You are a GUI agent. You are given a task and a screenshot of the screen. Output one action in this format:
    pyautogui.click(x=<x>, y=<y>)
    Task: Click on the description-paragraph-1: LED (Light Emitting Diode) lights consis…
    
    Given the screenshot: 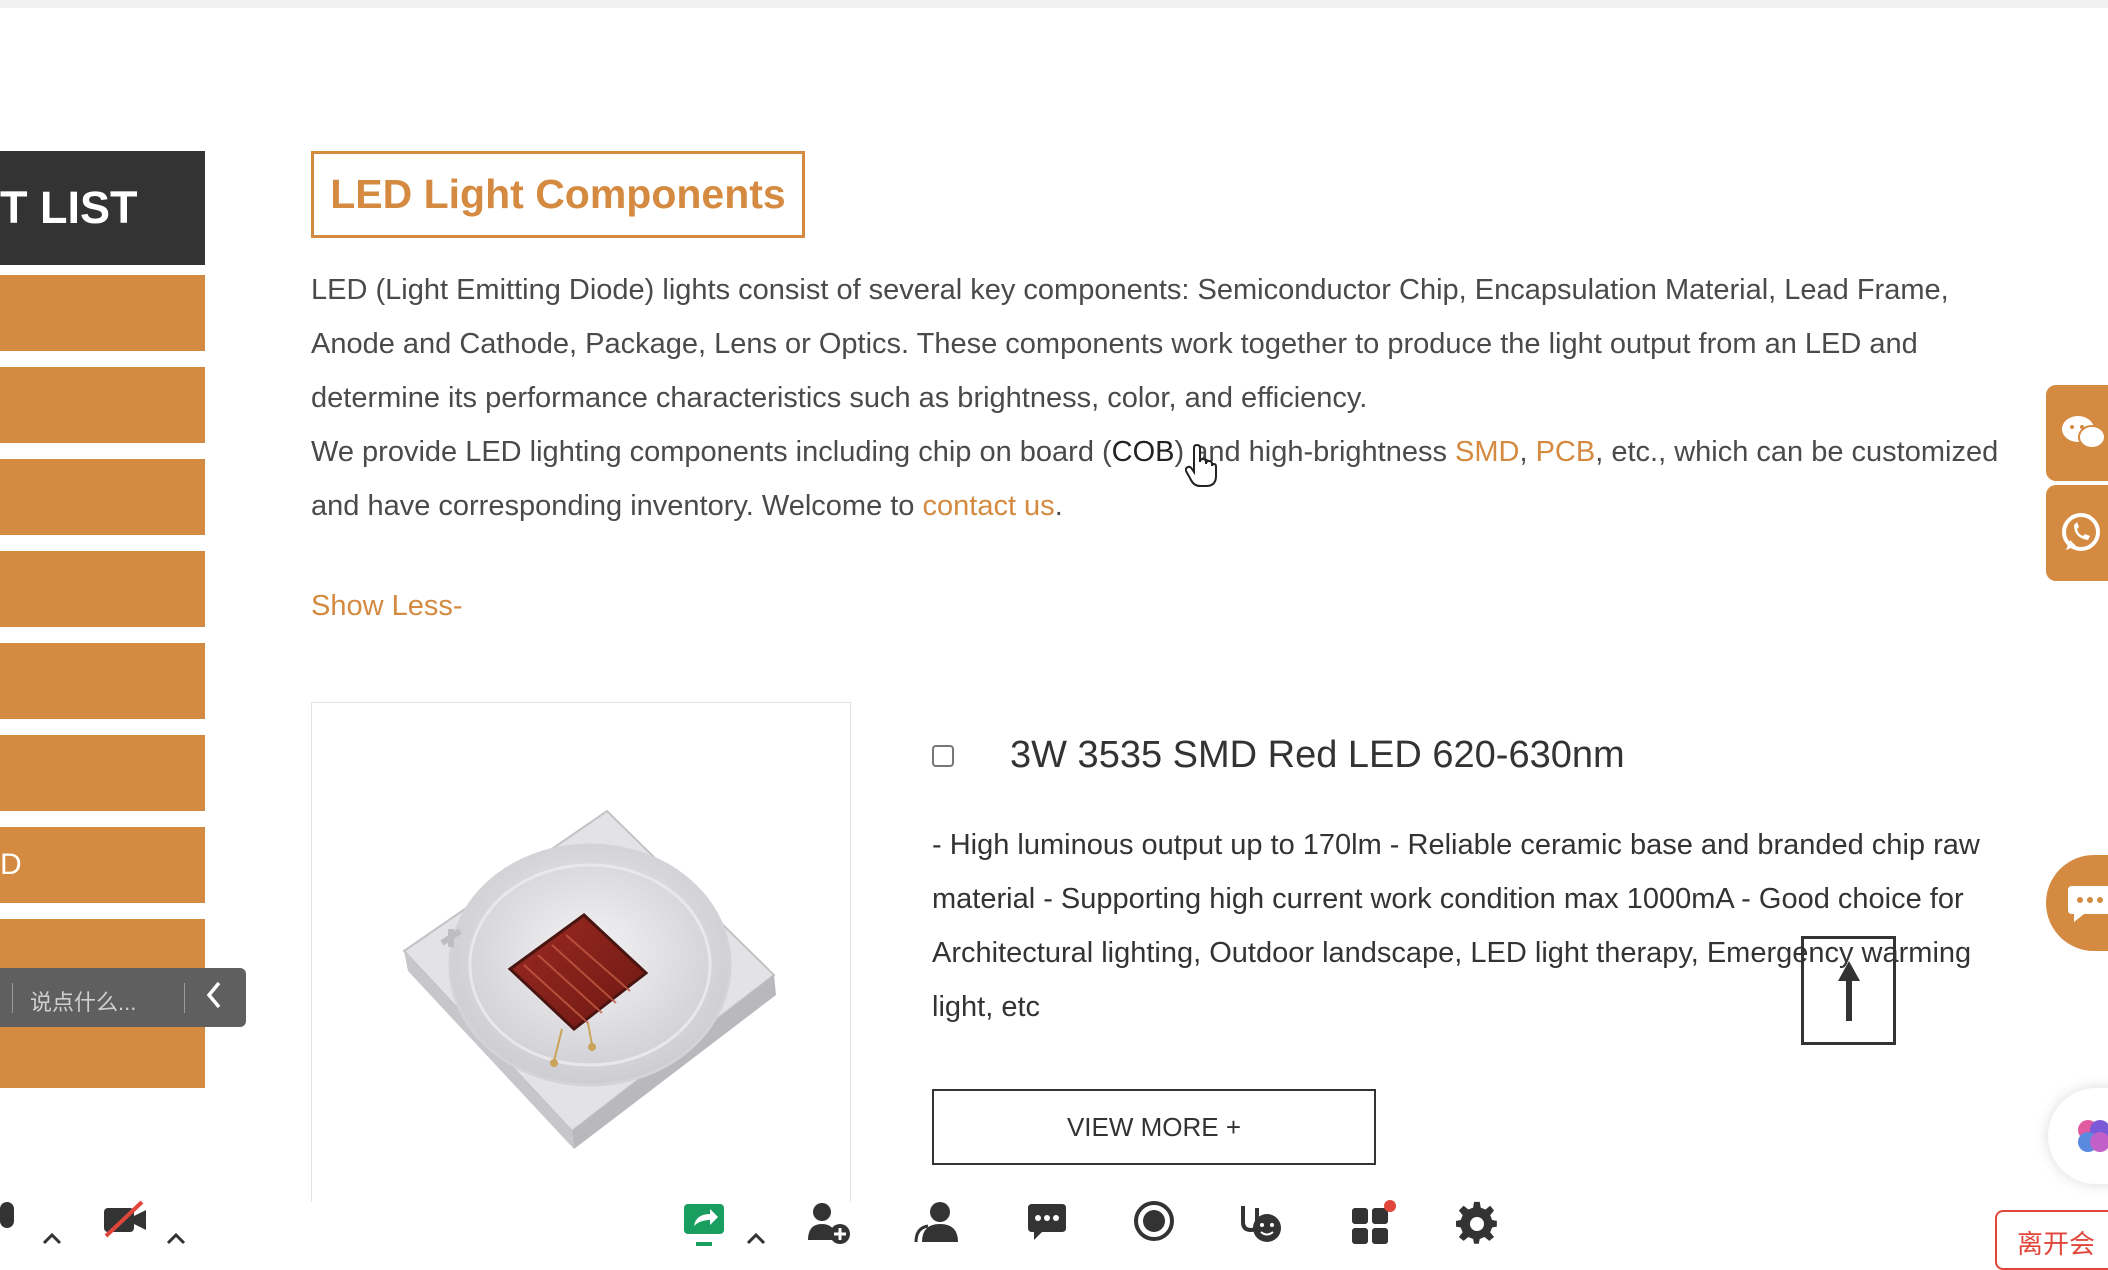 What is the action you would take?
    pyautogui.click(x=1130, y=344)
    